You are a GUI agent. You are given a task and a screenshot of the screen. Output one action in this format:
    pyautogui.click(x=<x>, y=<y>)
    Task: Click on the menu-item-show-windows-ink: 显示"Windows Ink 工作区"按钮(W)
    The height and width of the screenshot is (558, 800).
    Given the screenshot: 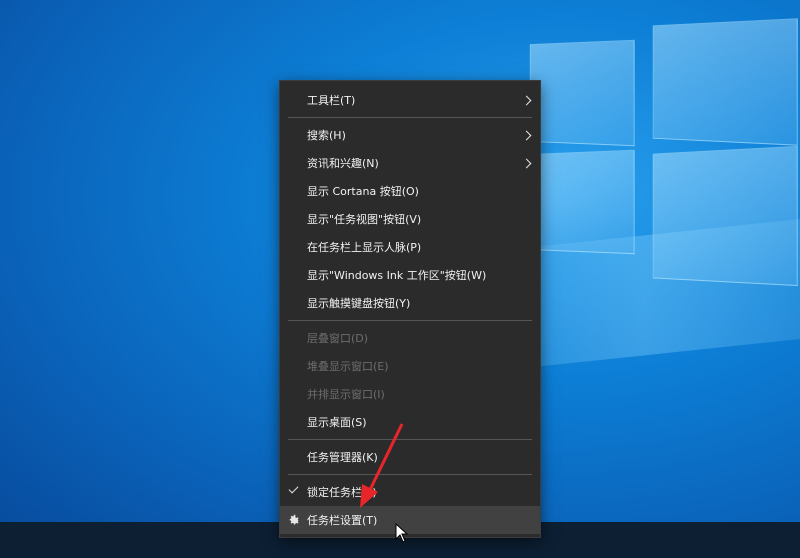 What is the action you would take?
    pyautogui.click(x=410, y=275)
    